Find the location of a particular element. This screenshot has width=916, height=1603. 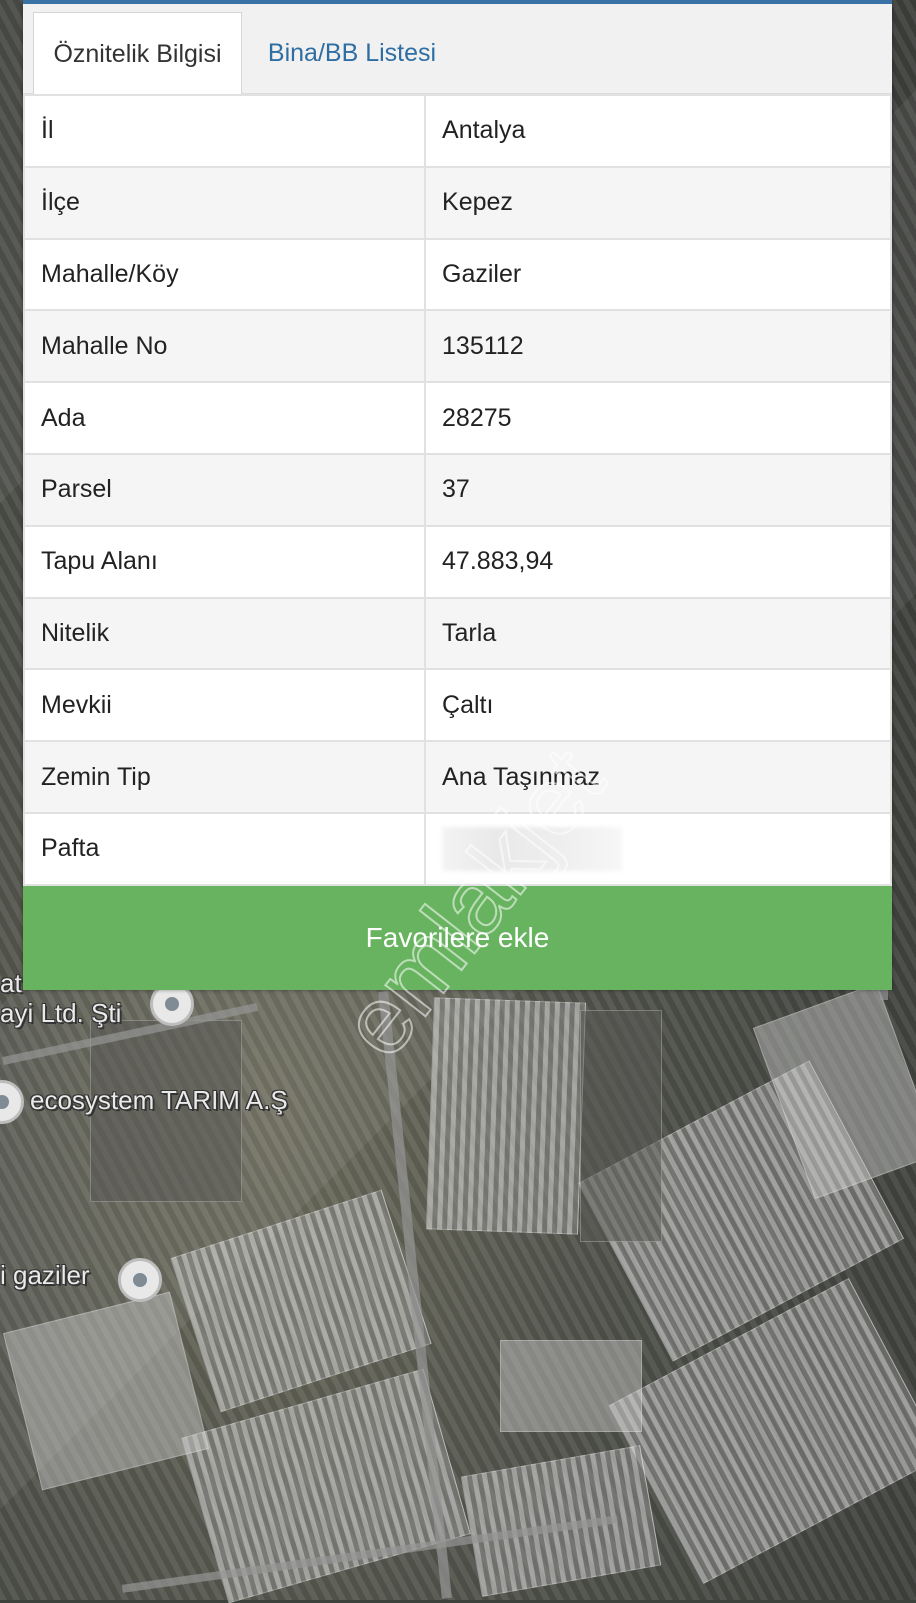

attribute-key: Pafta is located at coordinates (224, 848).